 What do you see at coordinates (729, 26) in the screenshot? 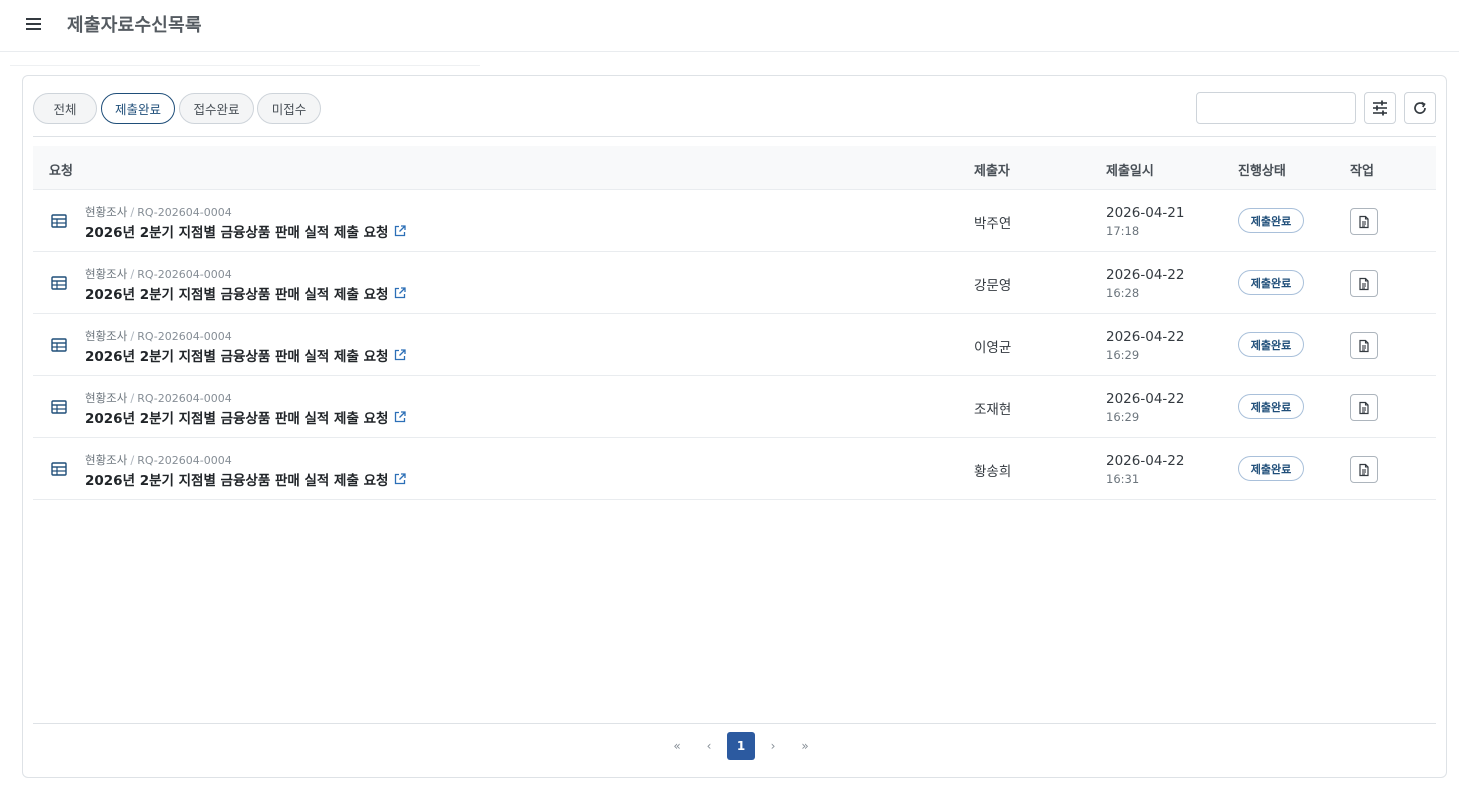
I see `top-bar: 제출자료수신목록` at bounding box center [729, 26].